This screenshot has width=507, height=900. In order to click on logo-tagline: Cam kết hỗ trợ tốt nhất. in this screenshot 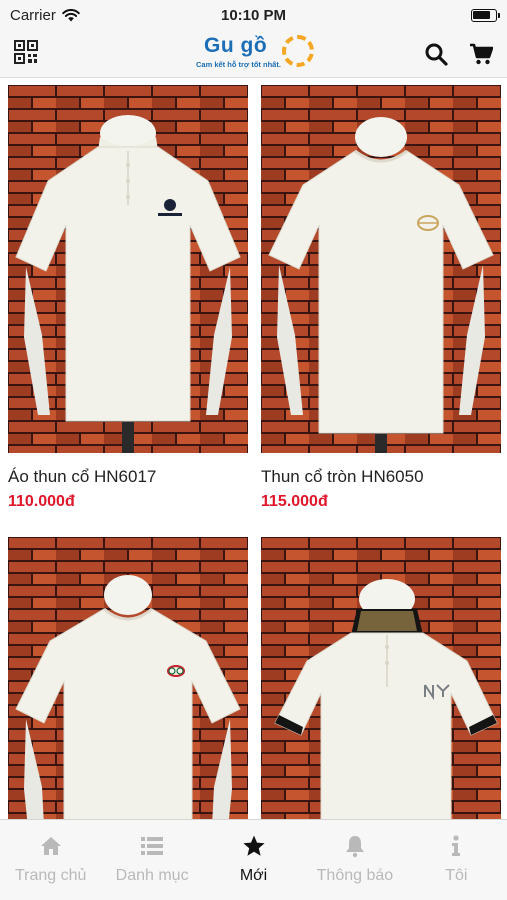, I will do `click(238, 64)`.